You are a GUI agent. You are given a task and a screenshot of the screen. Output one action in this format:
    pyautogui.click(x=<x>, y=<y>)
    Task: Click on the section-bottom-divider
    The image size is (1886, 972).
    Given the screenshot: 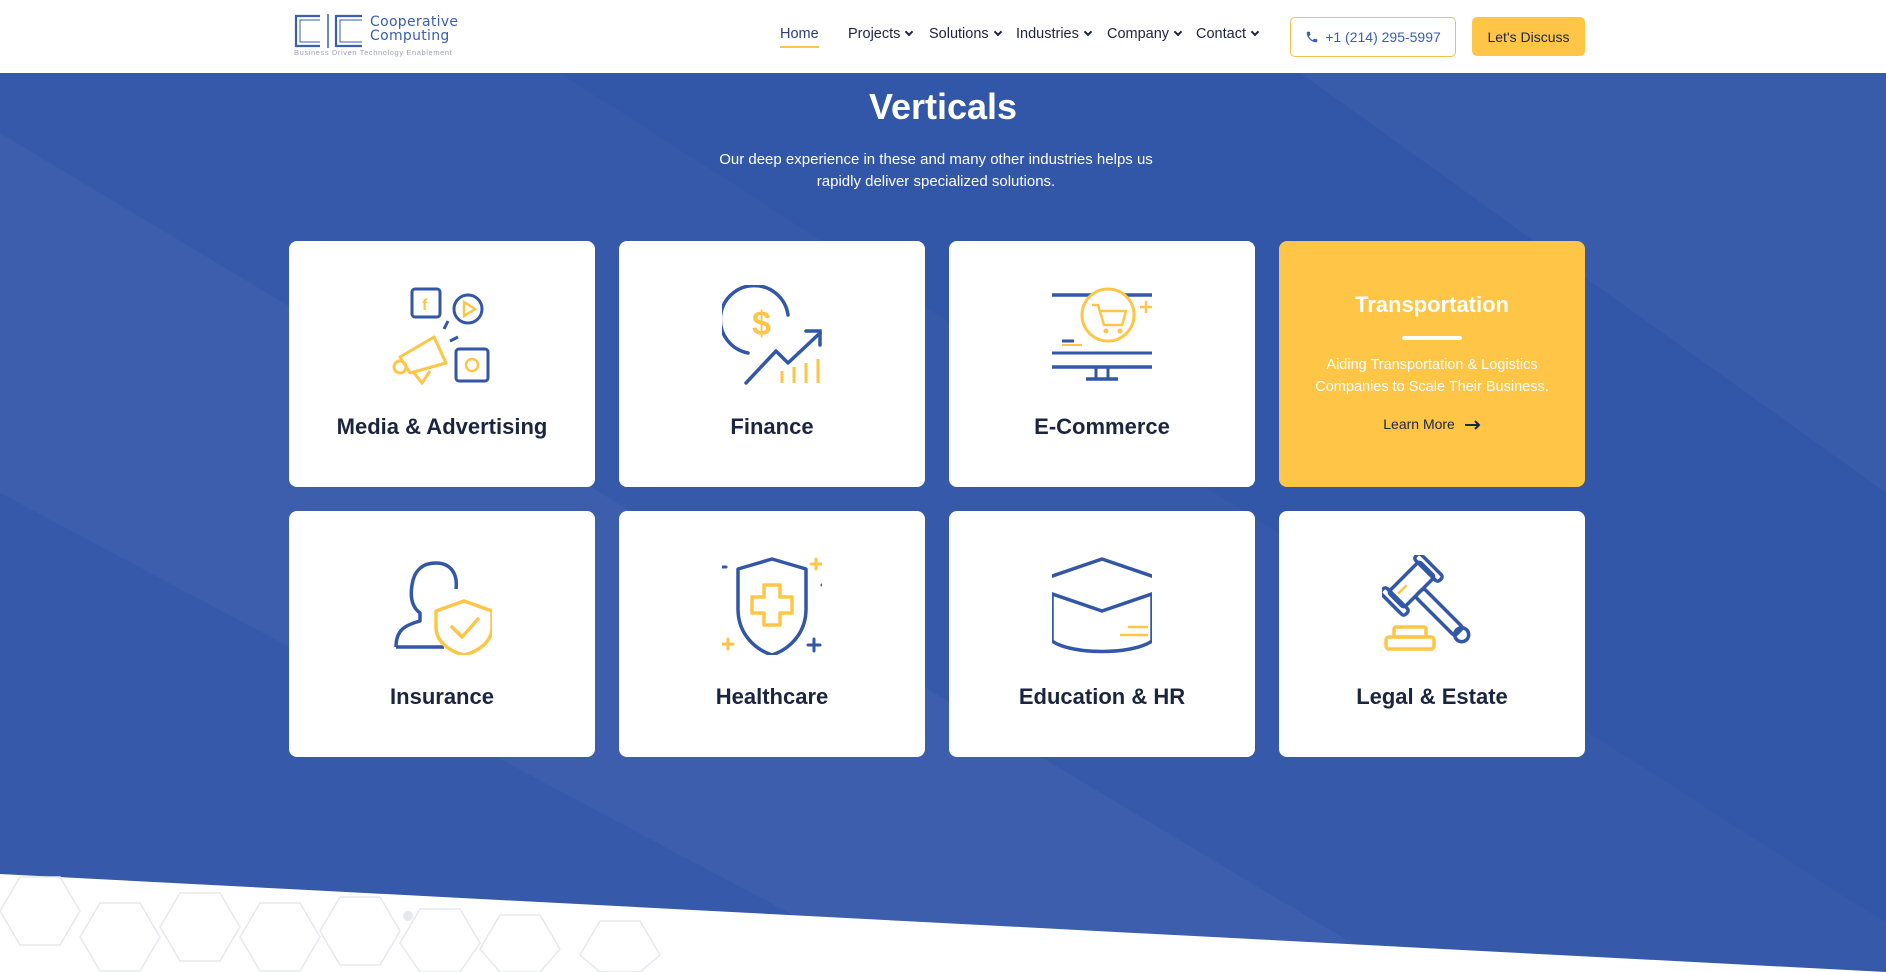 What is the action you would take?
    pyautogui.click(x=943, y=923)
    